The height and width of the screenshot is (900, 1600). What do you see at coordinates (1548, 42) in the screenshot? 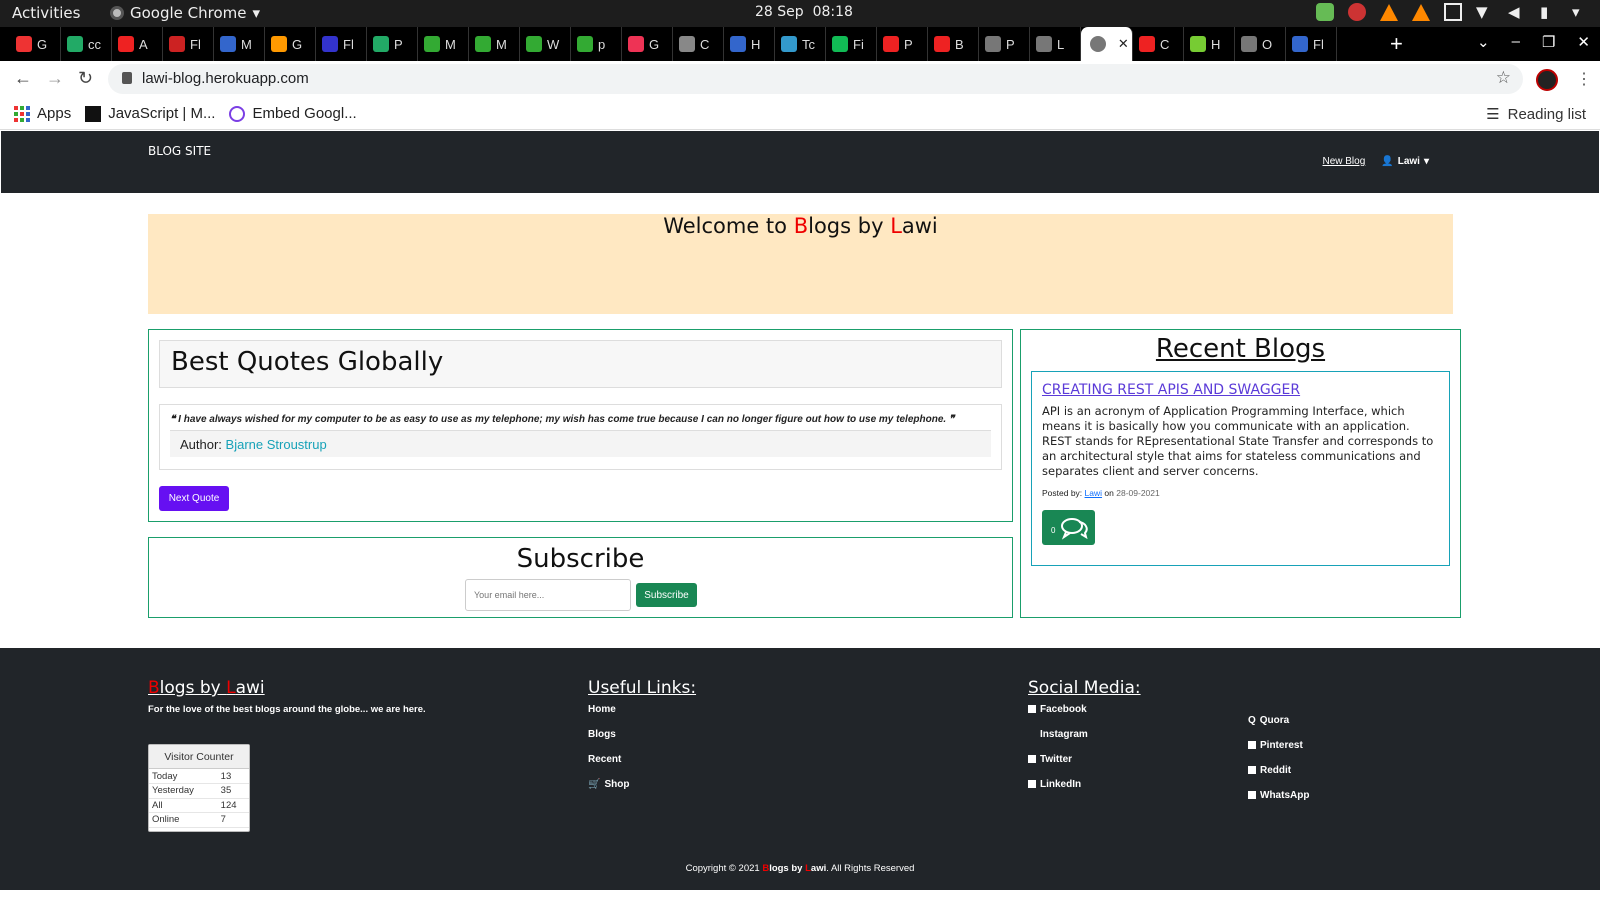
I see `maximize-icon: ❐` at bounding box center [1548, 42].